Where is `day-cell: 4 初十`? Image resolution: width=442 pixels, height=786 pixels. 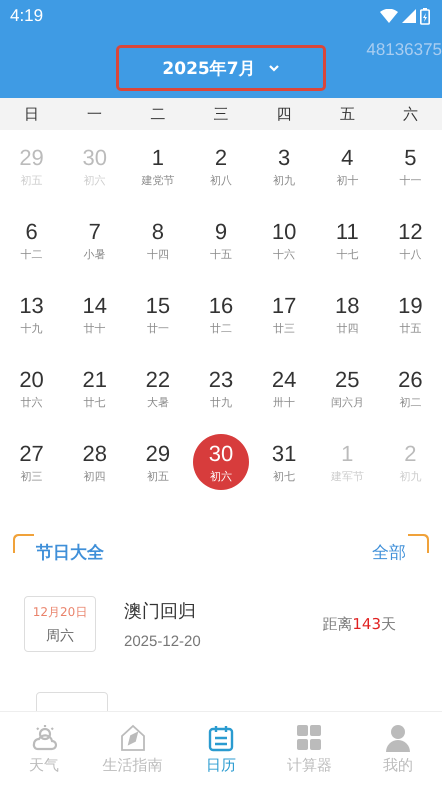 day-cell: 4 初十 is located at coordinates (347, 166).